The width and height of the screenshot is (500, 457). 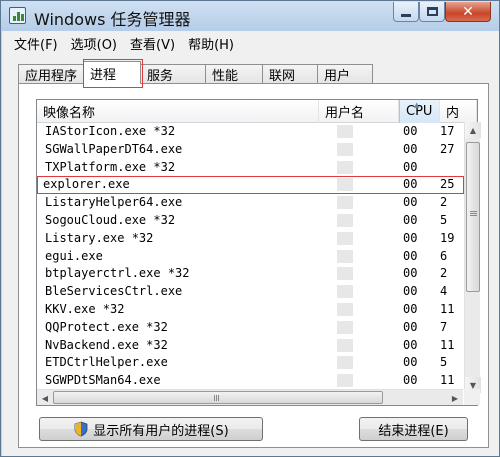 What do you see at coordinates (447, 148) in the screenshot?
I see `memory-value: 27` at bounding box center [447, 148].